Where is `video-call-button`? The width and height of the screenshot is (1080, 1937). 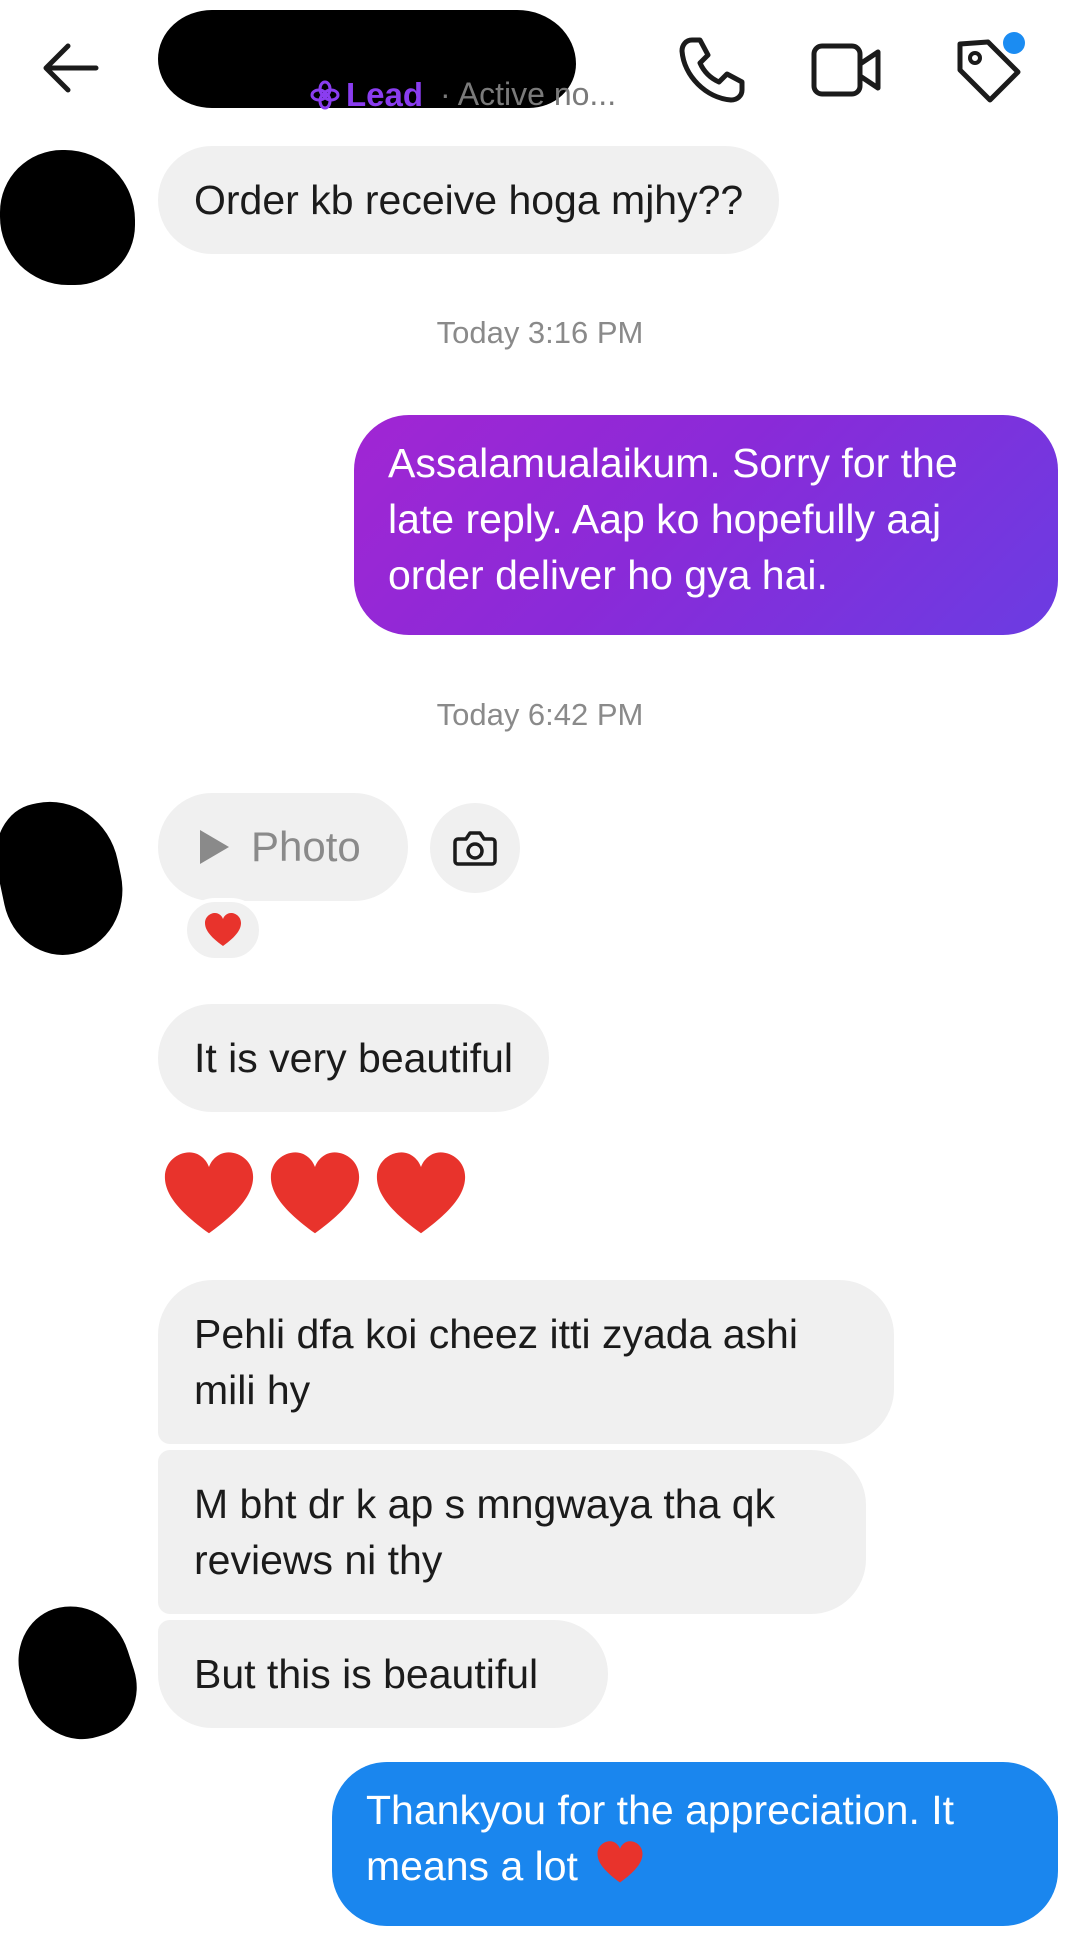 video-call-button is located at coordinates (846, 70).